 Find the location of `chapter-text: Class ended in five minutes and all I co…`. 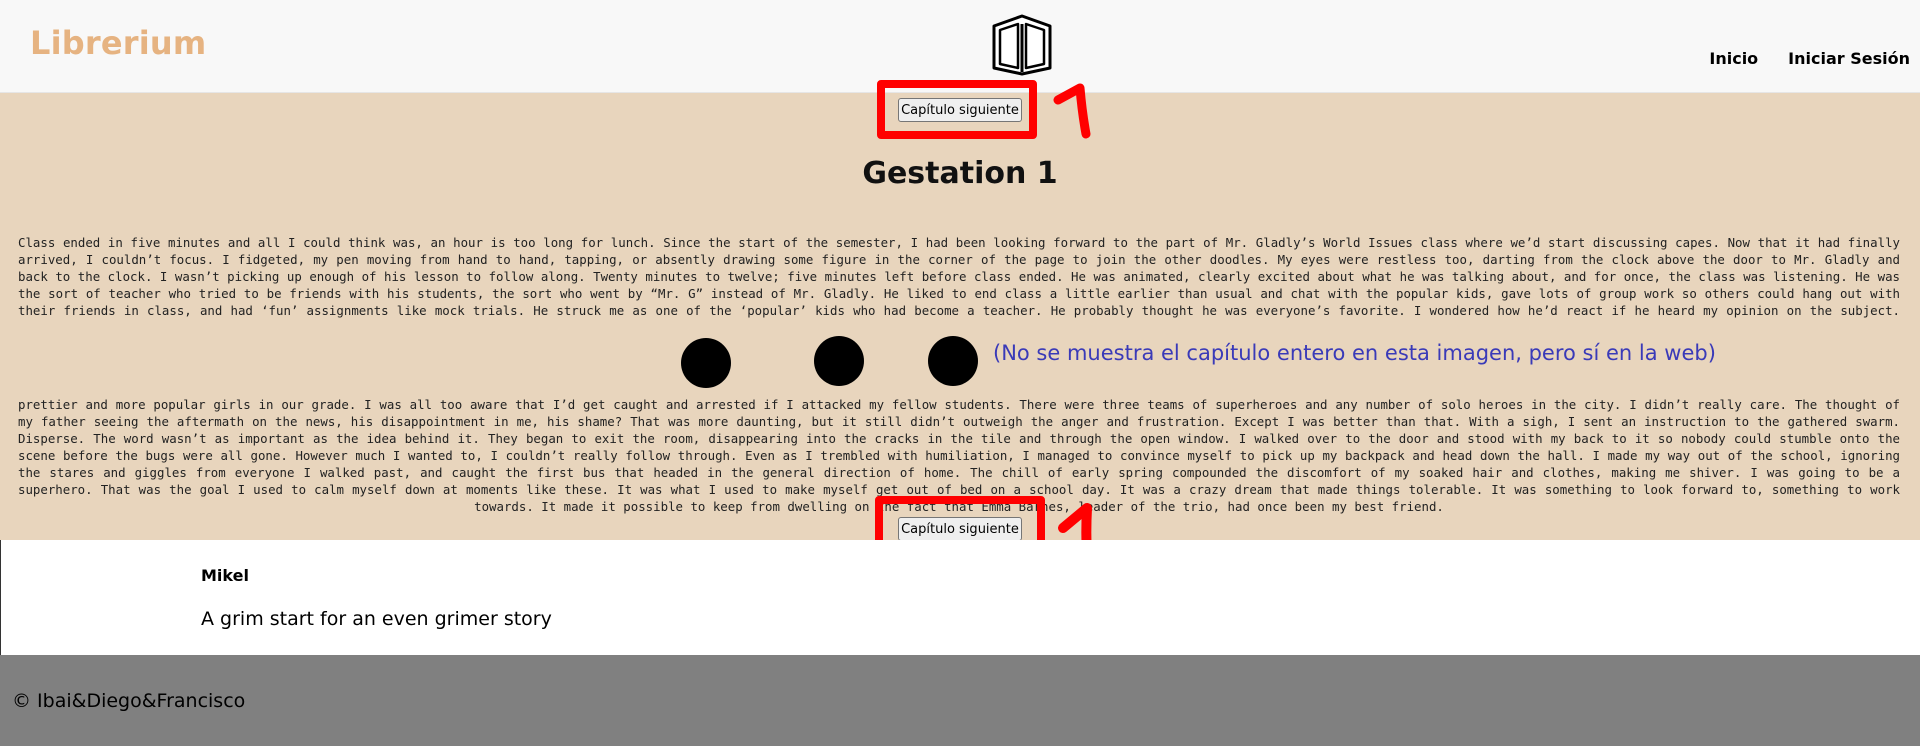

chapter-text: Class ended in five minutes and all I co… is located at coordinates (959, 276).